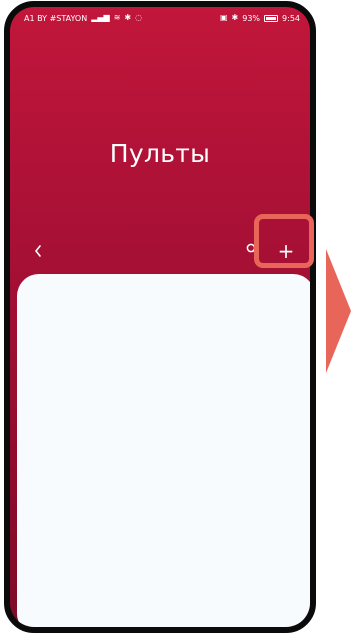 The height and width of the screenshot is (637, 351). I want to click on highlight-box, so click(284, 241).